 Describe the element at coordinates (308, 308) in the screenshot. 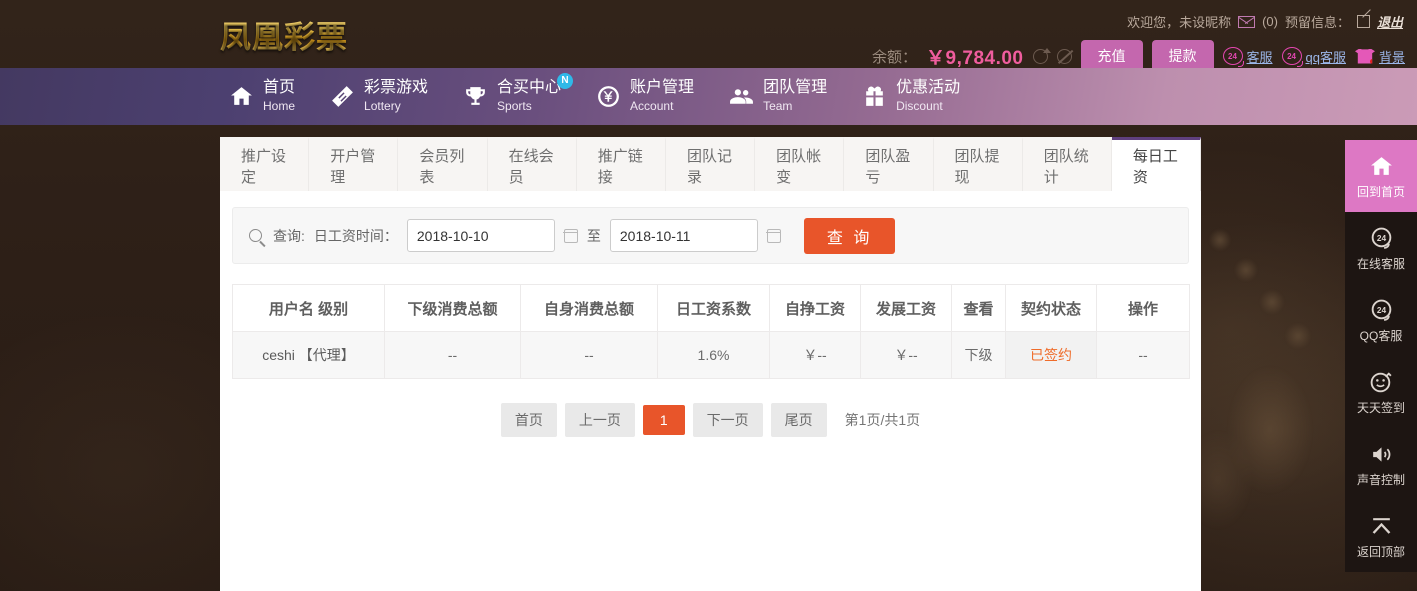

I see `table-header-cell: 用户名 级别` at that location.